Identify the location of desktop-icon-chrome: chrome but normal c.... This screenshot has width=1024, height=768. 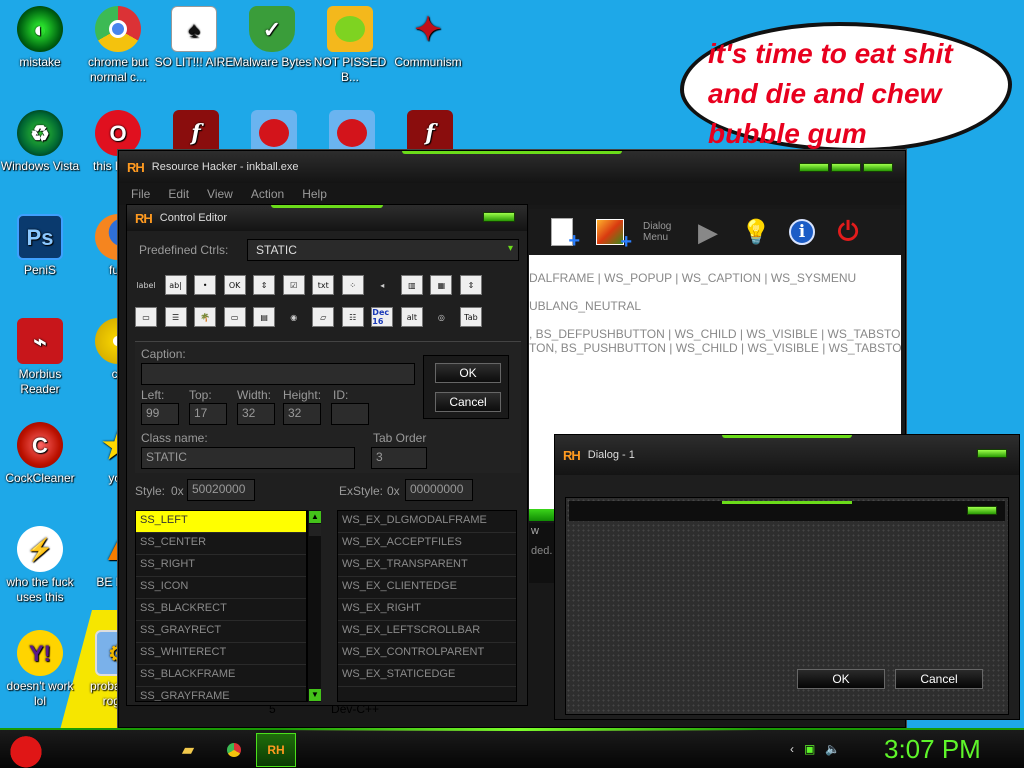
(118, 45).